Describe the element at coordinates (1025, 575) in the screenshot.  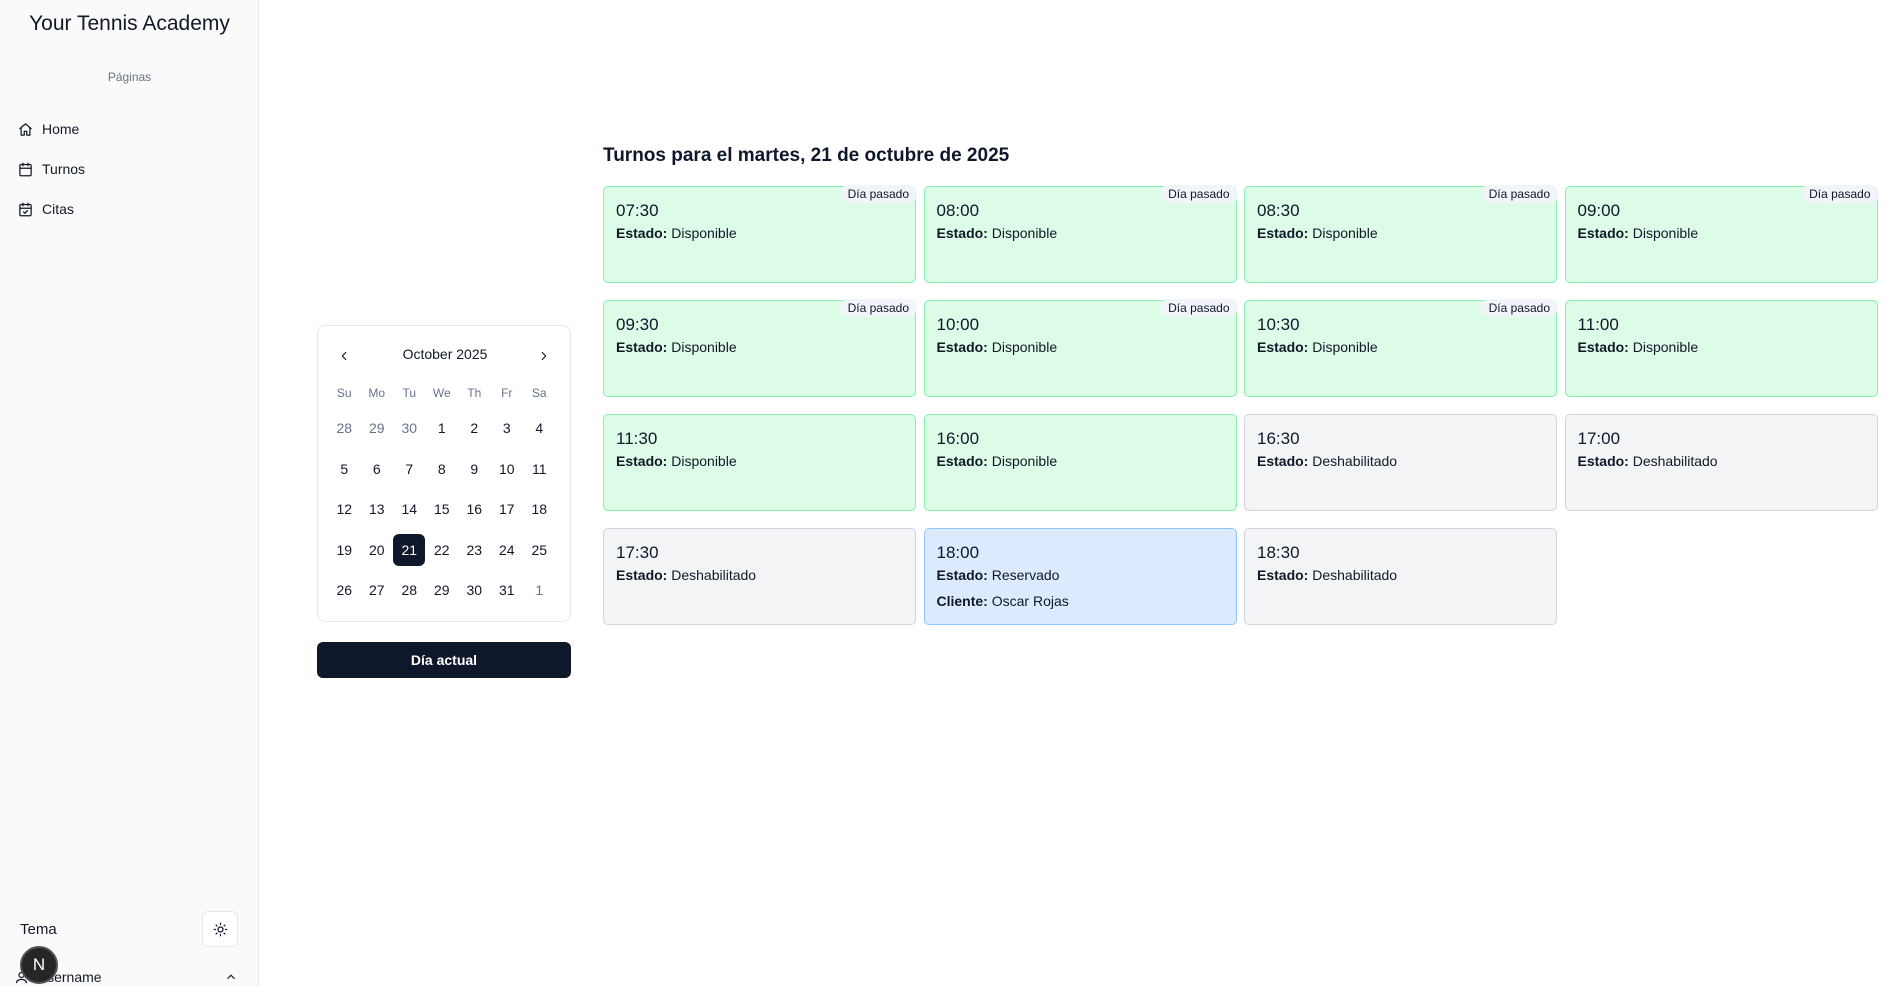
I see `slot-status-value: Reservado` at that location.